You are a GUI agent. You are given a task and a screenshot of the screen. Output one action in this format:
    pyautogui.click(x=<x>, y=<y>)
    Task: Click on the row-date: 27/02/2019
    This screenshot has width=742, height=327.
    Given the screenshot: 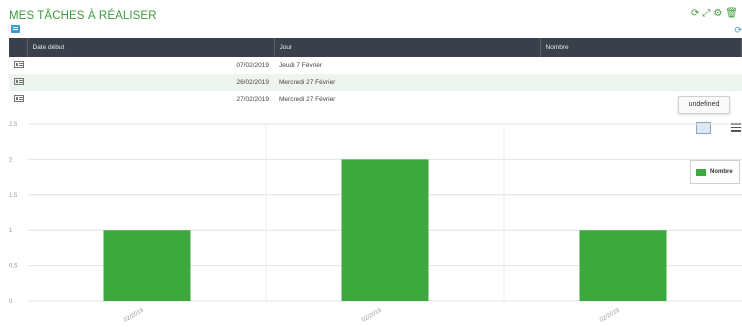 What is the action you would take?
    pyautogui.click(x=252, y=99)
    